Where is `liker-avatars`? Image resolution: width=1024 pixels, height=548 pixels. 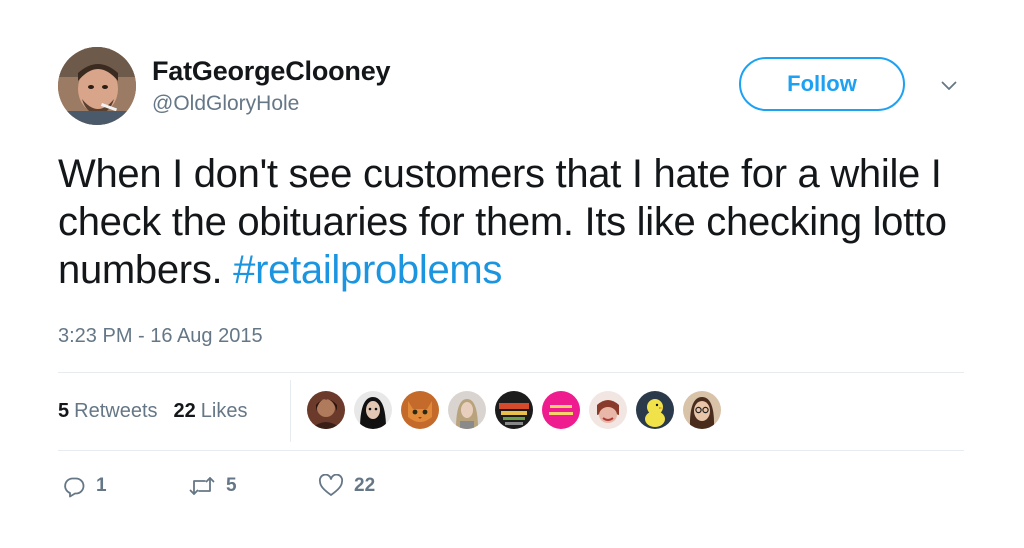
liker-avatars is located at coordinates (518, 411).